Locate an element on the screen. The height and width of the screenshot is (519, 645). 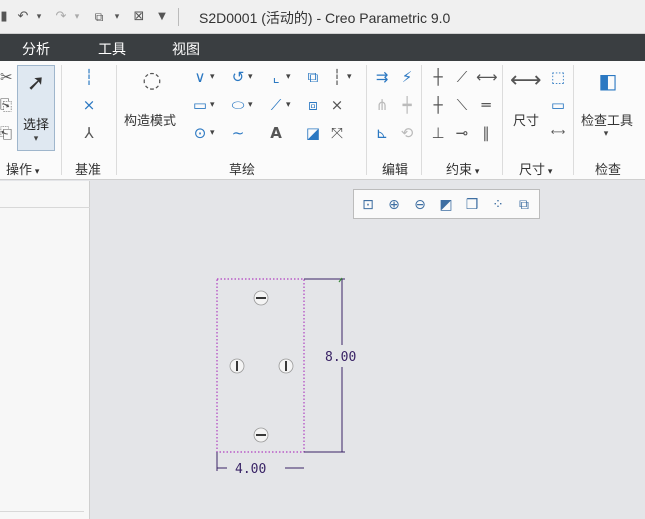
undo-icon: ↶ is located at coordinates (23, 17).